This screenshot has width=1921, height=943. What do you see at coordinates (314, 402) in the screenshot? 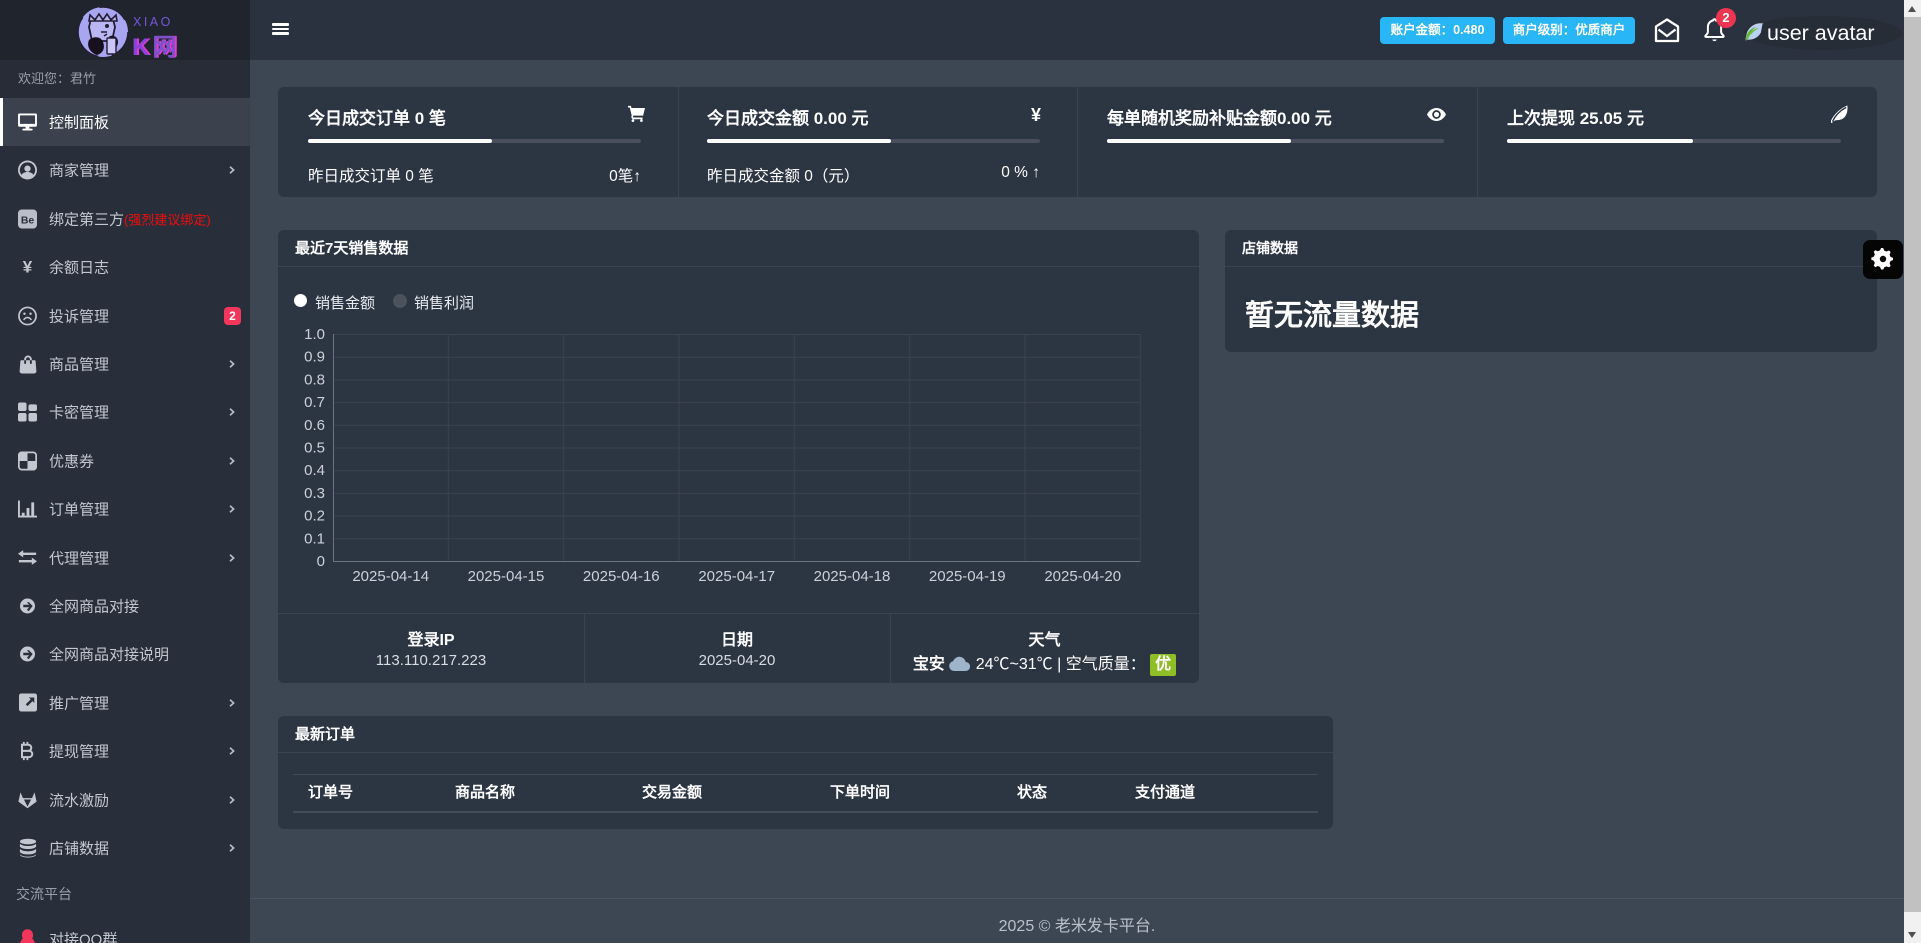
I see `svg-text: 0.7` at bounding box center [314, 402].